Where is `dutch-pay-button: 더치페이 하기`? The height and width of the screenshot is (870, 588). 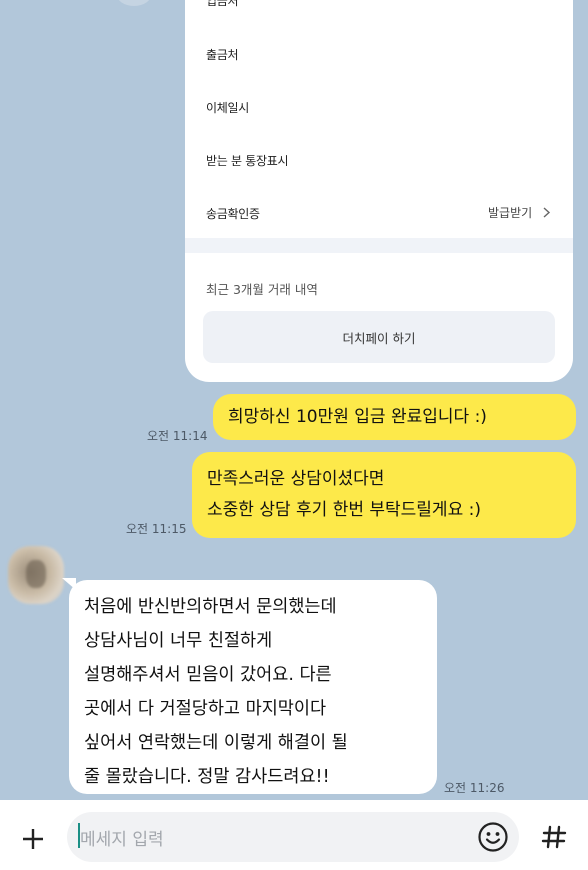 dutch-pay-button: 더치페이 하기 is located at coordinates (379, 337).